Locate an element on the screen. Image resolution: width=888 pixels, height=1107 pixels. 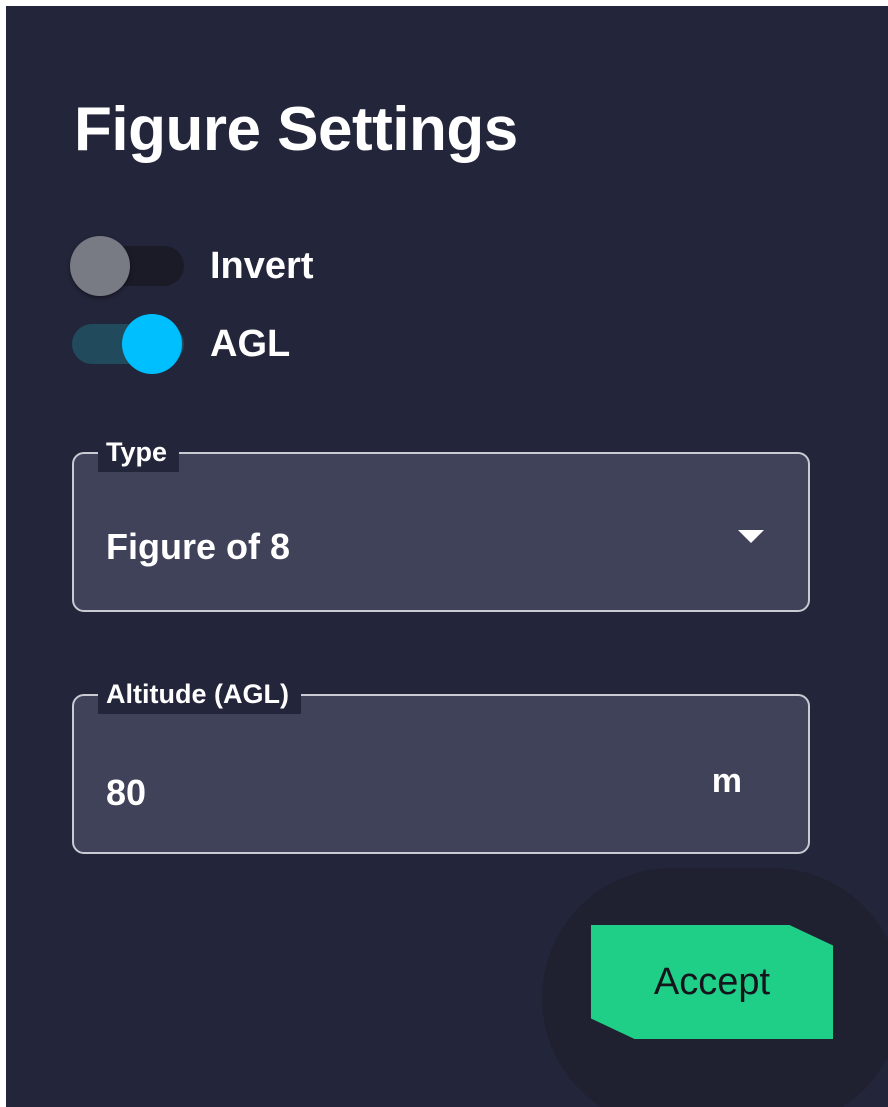
invert-toggle-knob is located at coordinates (100, 266).